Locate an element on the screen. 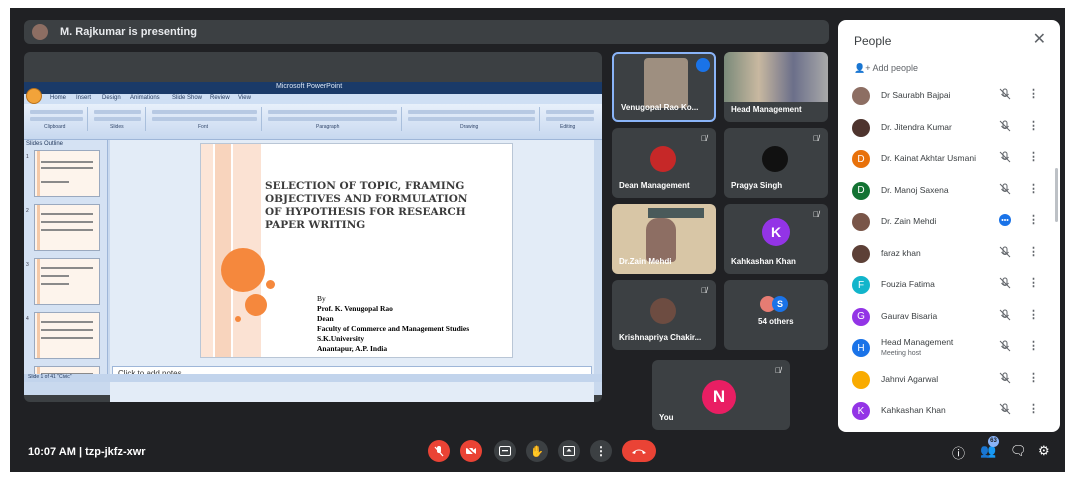 Image resolution: width=1073 pixels, height=479 pixels. speaking-indicator-icon is located at coordinates (1005, 220).